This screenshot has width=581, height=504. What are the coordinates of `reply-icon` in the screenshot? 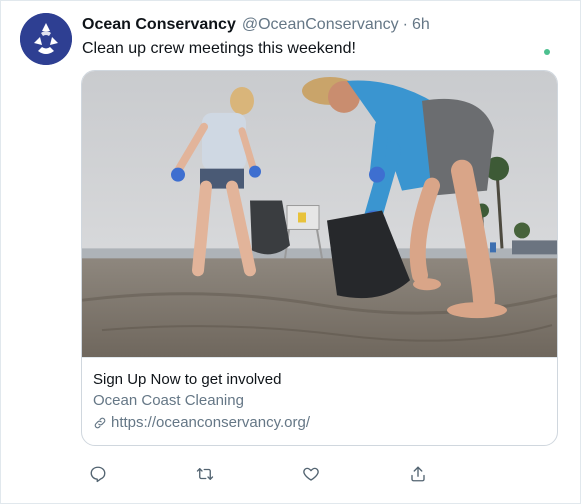 It's located at (98, 474).